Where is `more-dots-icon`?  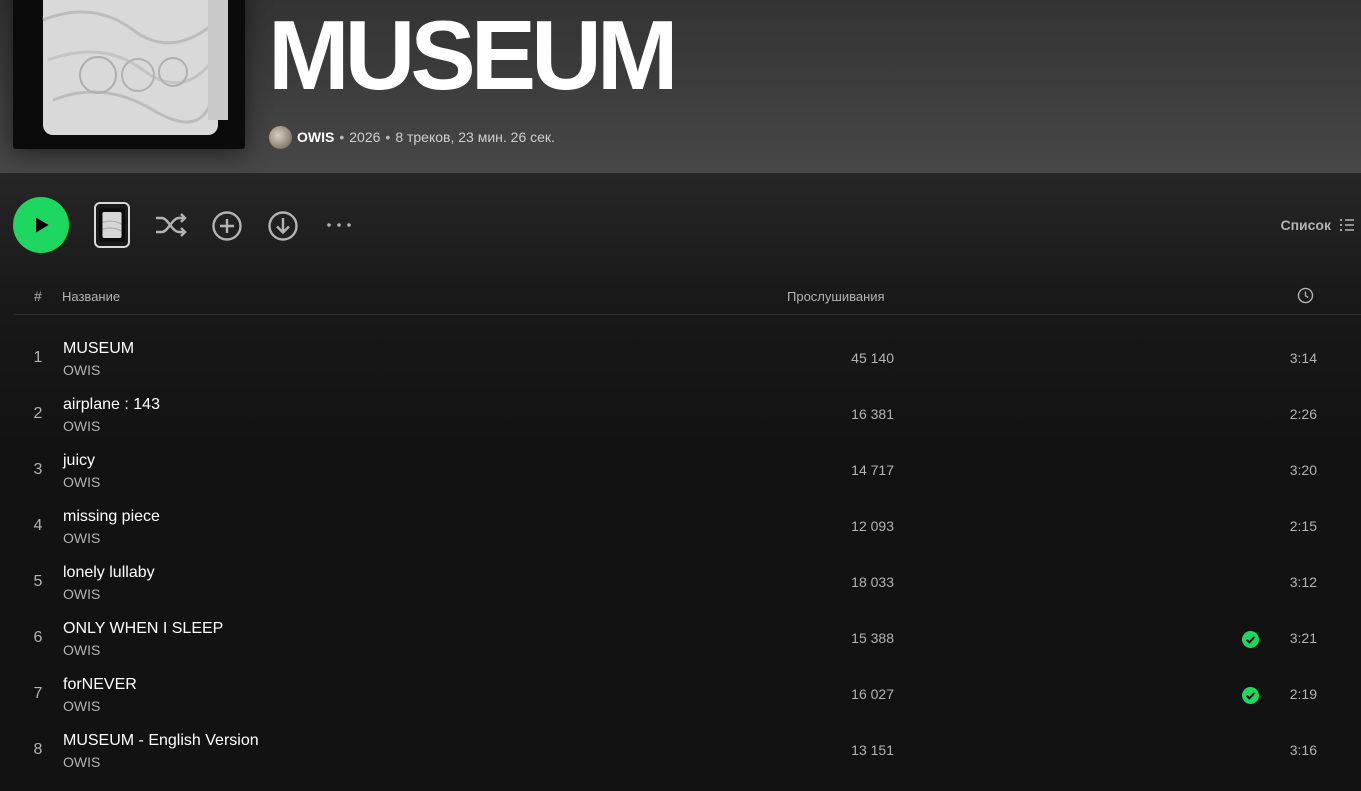
more-dots-icon is located at coordinates (339, 225).